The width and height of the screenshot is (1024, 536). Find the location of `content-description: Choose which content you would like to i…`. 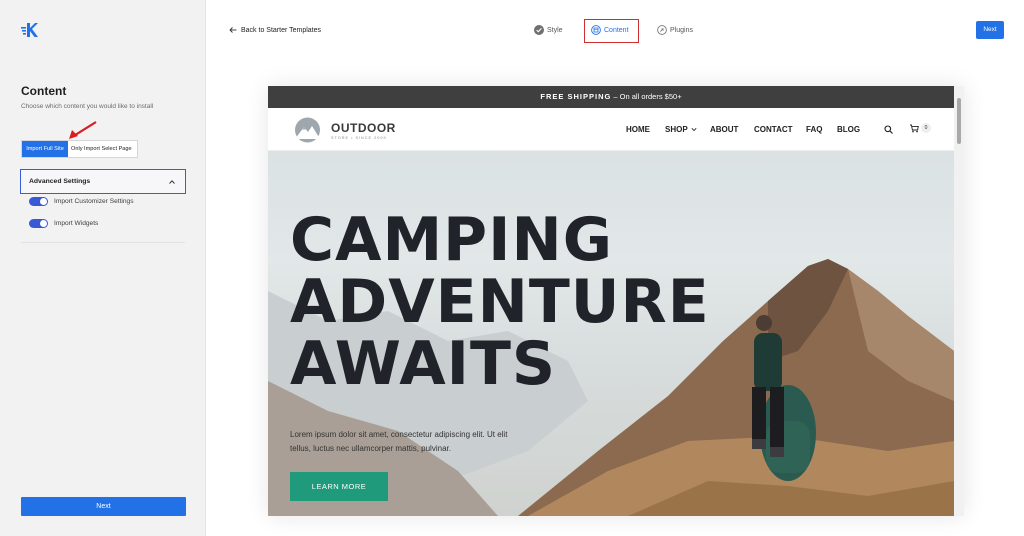

content-description: Choose which content you would like to i… is located at coordinates (87, 106).